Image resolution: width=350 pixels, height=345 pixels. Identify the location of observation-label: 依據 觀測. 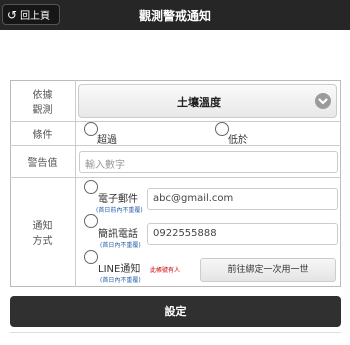
(42, 100).